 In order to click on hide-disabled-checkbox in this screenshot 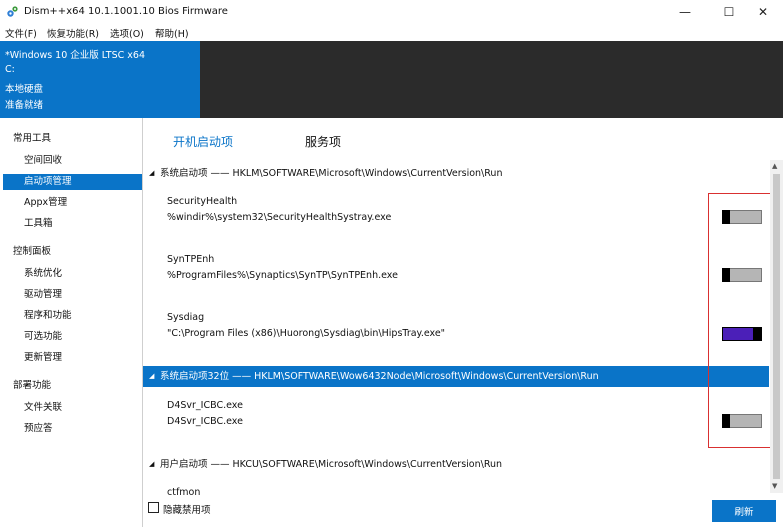, I will do `click(153, 507)`.